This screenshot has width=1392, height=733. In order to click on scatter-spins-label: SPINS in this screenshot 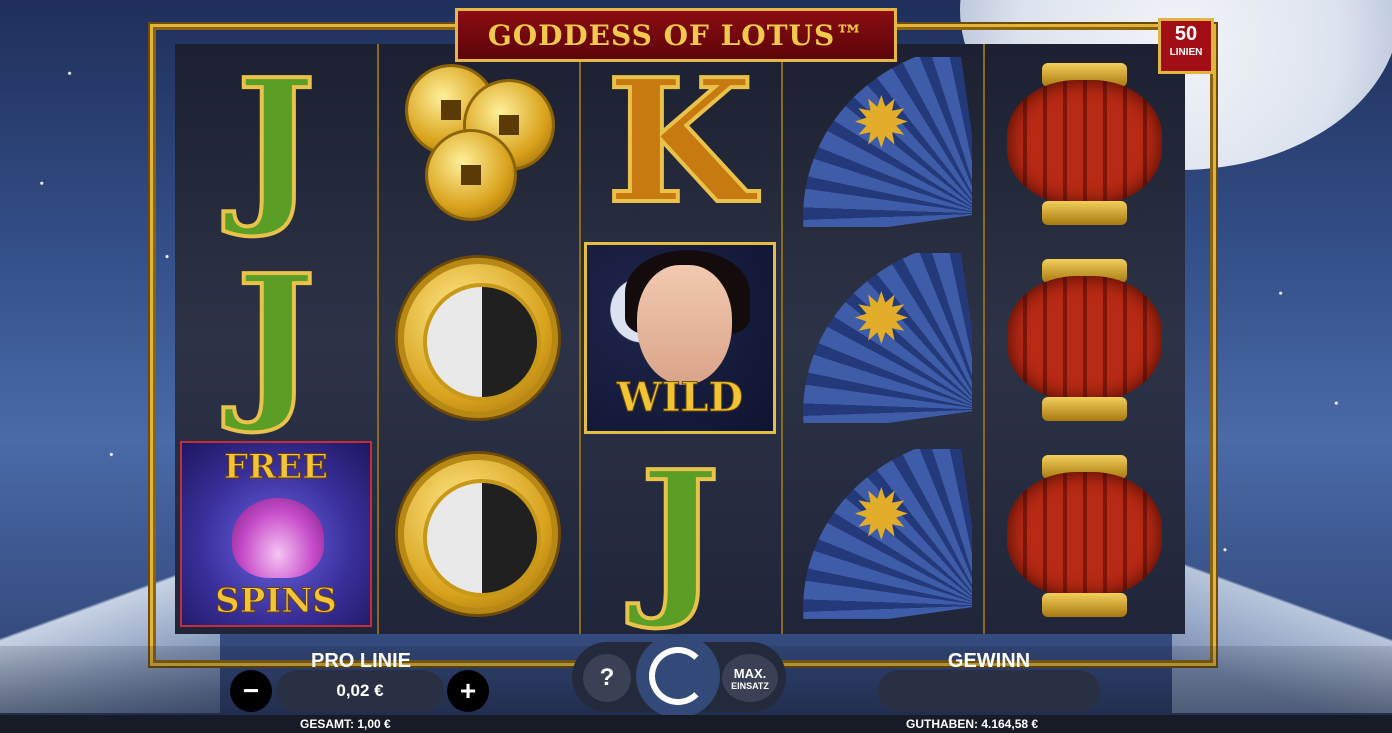, I will do `click(276, 601)`.